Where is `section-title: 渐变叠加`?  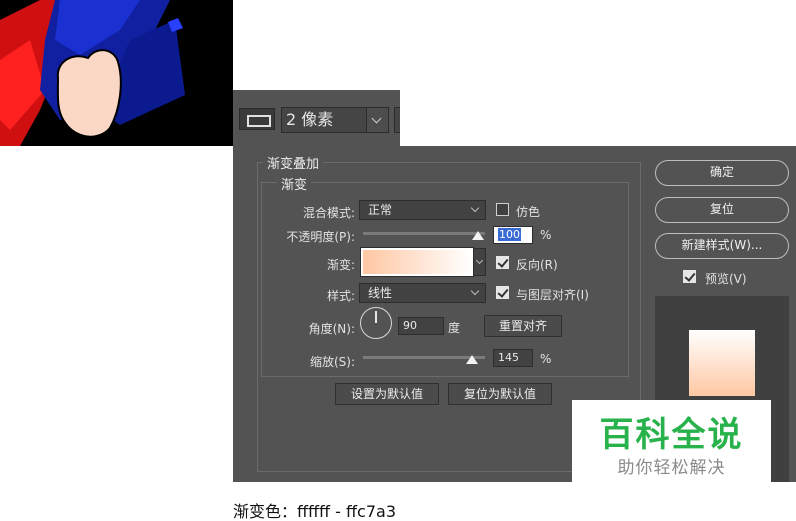 section-title: 渐变叠加 is located at coordinates (293, 162).